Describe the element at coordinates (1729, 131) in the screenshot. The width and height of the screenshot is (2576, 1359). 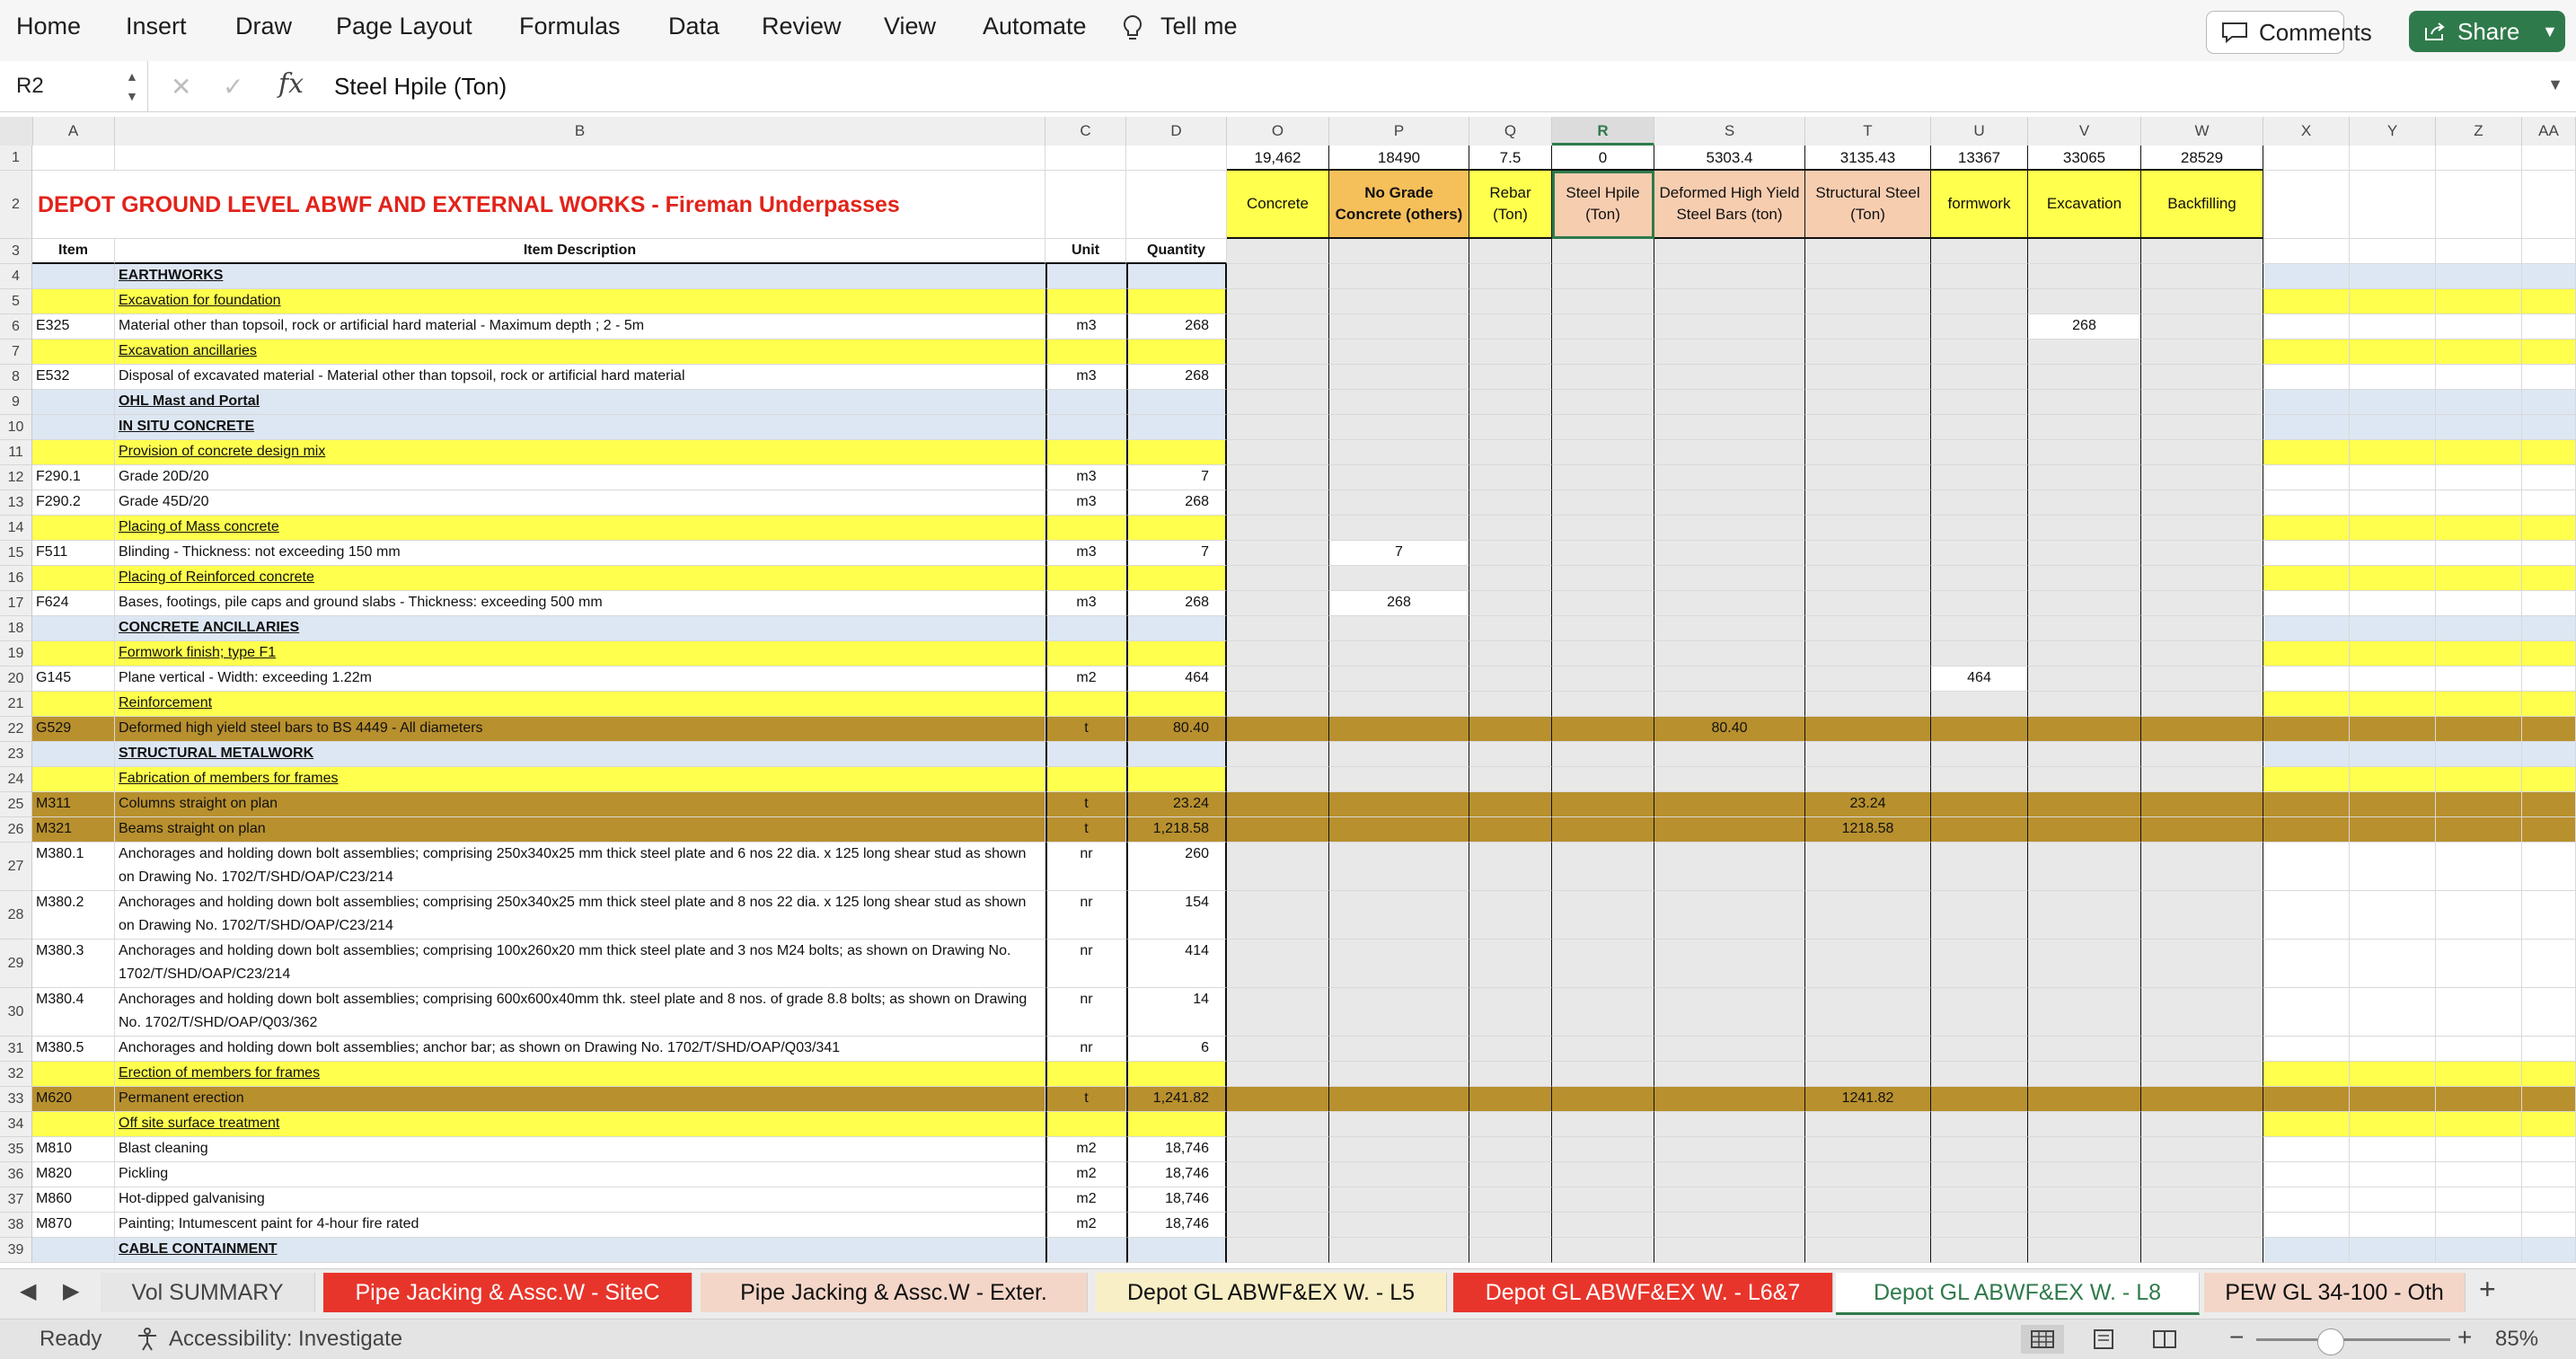
I see `column-header-s: S` at that location.